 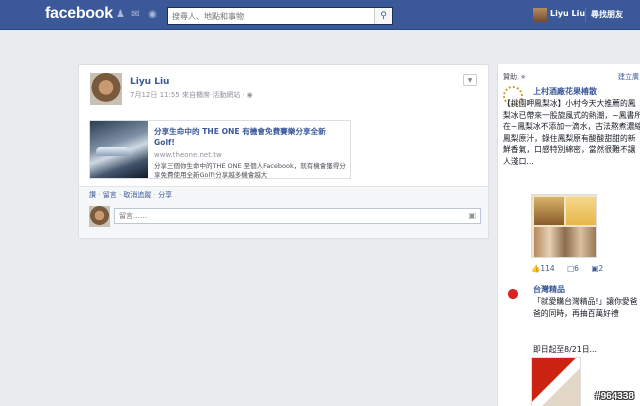 What do you see at coordinates (165, 195) in the screenshot?
I see `share-link: 分享` at bounding box center [165, 195].